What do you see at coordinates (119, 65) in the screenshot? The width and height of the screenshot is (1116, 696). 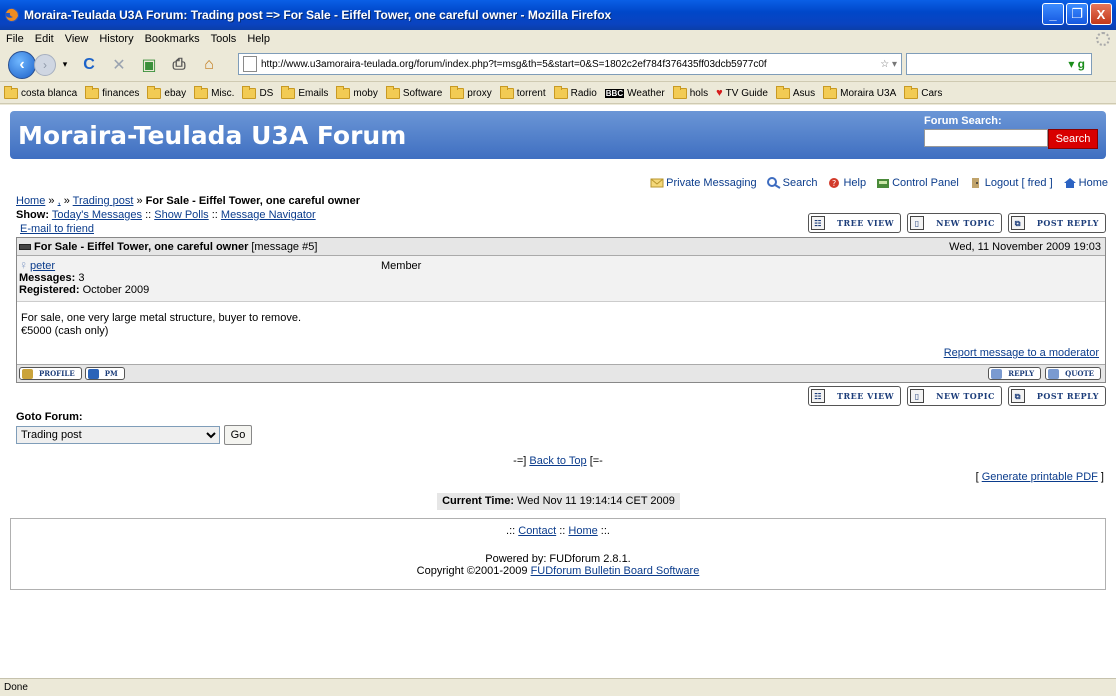 I see `stop-icon: ✕` at bounding box center [119, 65].